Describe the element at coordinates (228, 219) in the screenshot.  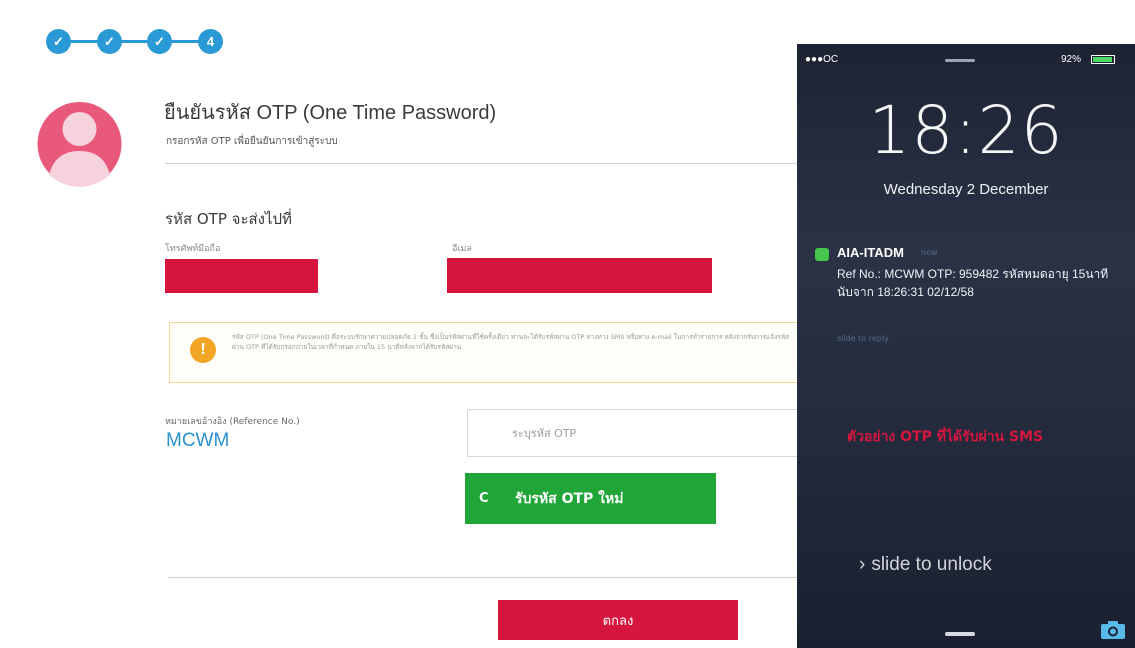
I see `otp-send-to-title: รหัส OTP จะส่งไปที่` at that location.